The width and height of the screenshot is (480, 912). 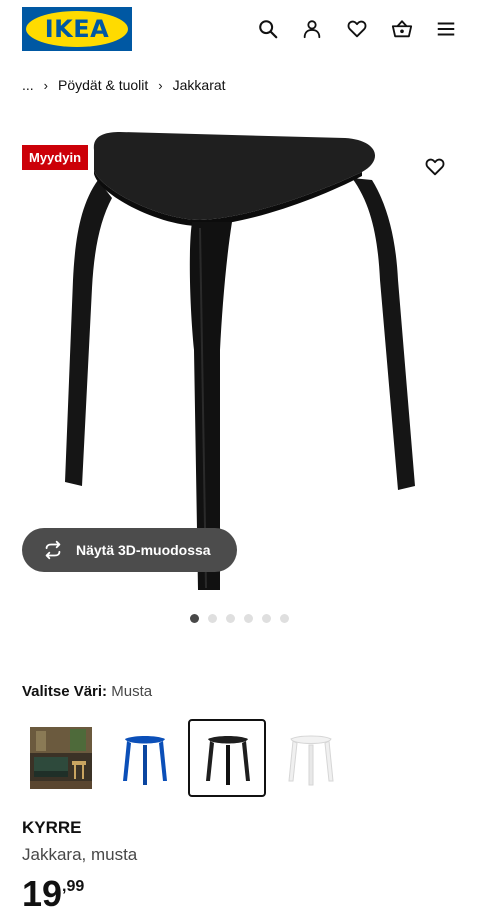 I want to click on add-to-favourites-button, so click(x=435, y=167).